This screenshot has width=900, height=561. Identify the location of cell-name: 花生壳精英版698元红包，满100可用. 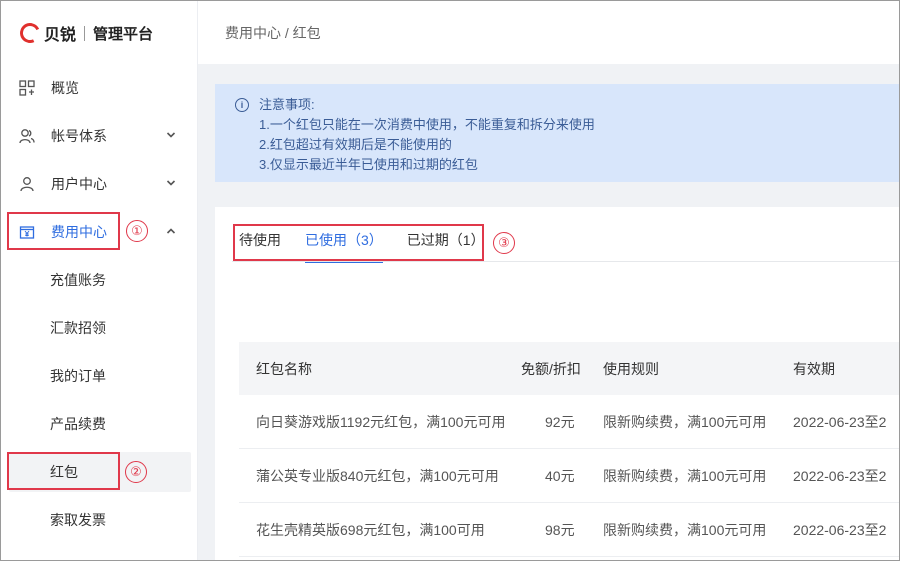
(370, 529).